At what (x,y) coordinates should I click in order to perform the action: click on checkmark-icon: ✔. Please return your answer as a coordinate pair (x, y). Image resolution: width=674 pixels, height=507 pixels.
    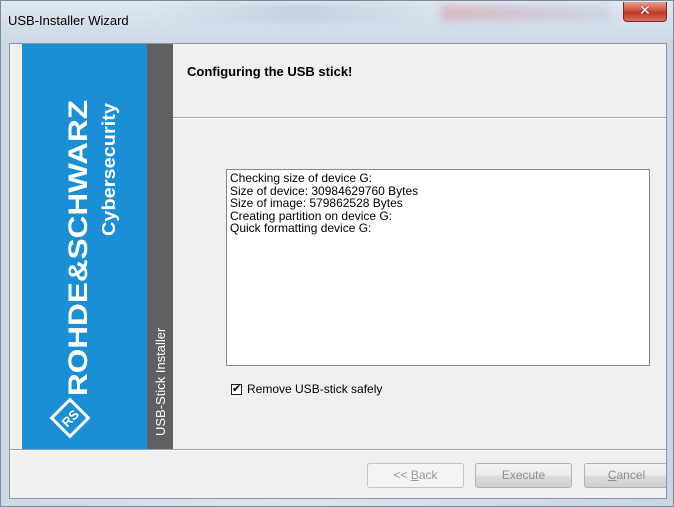
    Looking at the image, I should click on (237, 388).